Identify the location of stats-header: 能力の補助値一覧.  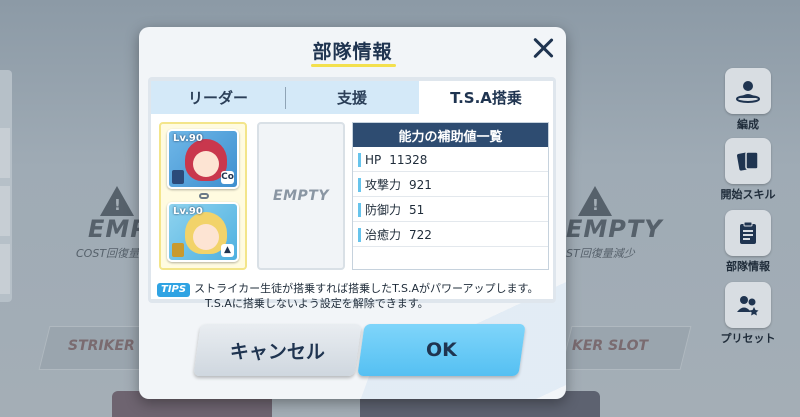
(450, 135).